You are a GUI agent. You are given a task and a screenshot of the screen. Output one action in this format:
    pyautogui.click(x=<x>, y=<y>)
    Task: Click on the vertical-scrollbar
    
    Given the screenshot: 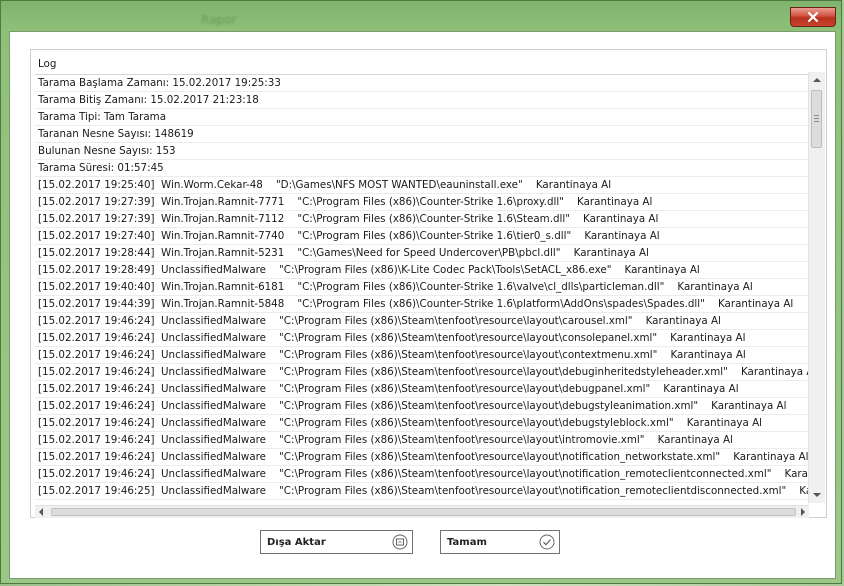 What is the action you would take?
    pyautogui.click(x=816, y=287)
    